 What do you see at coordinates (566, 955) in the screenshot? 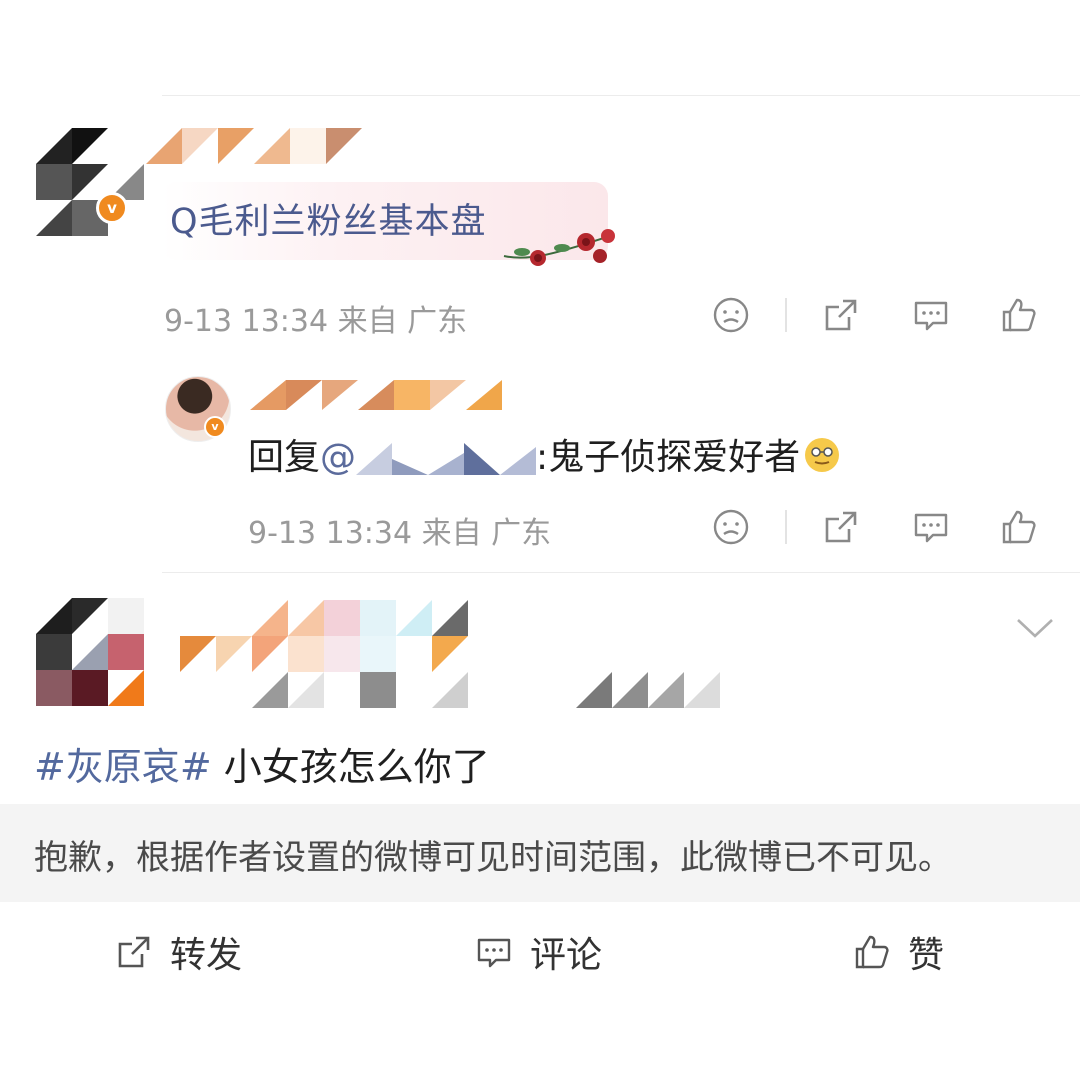
I see `comment-label: 评论` at bounding box center [566, 955].